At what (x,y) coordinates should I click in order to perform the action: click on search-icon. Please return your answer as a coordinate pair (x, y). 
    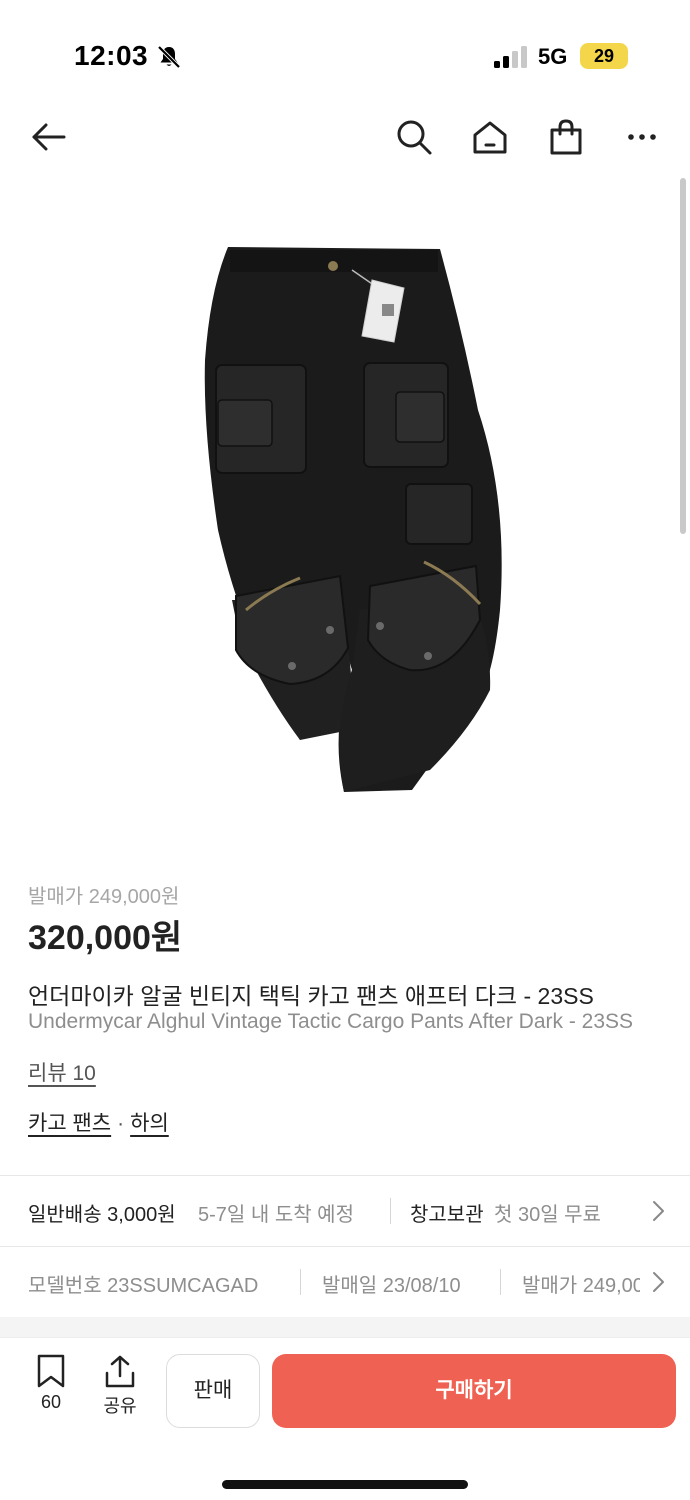
    Looking at the image, I should click on (414, 137).